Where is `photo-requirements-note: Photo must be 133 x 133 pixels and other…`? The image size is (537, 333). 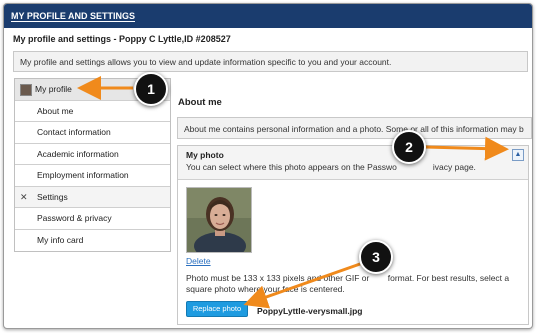
photo-requirements-note: Photo must be 133 x 133 pixels and other… is located at coordinates (356, 284).